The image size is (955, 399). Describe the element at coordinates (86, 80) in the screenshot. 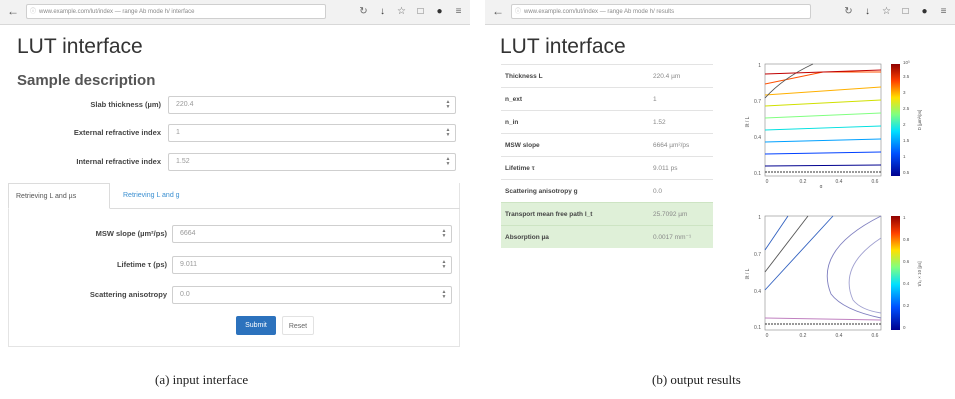

I see `section-title: Sample description` at that location.